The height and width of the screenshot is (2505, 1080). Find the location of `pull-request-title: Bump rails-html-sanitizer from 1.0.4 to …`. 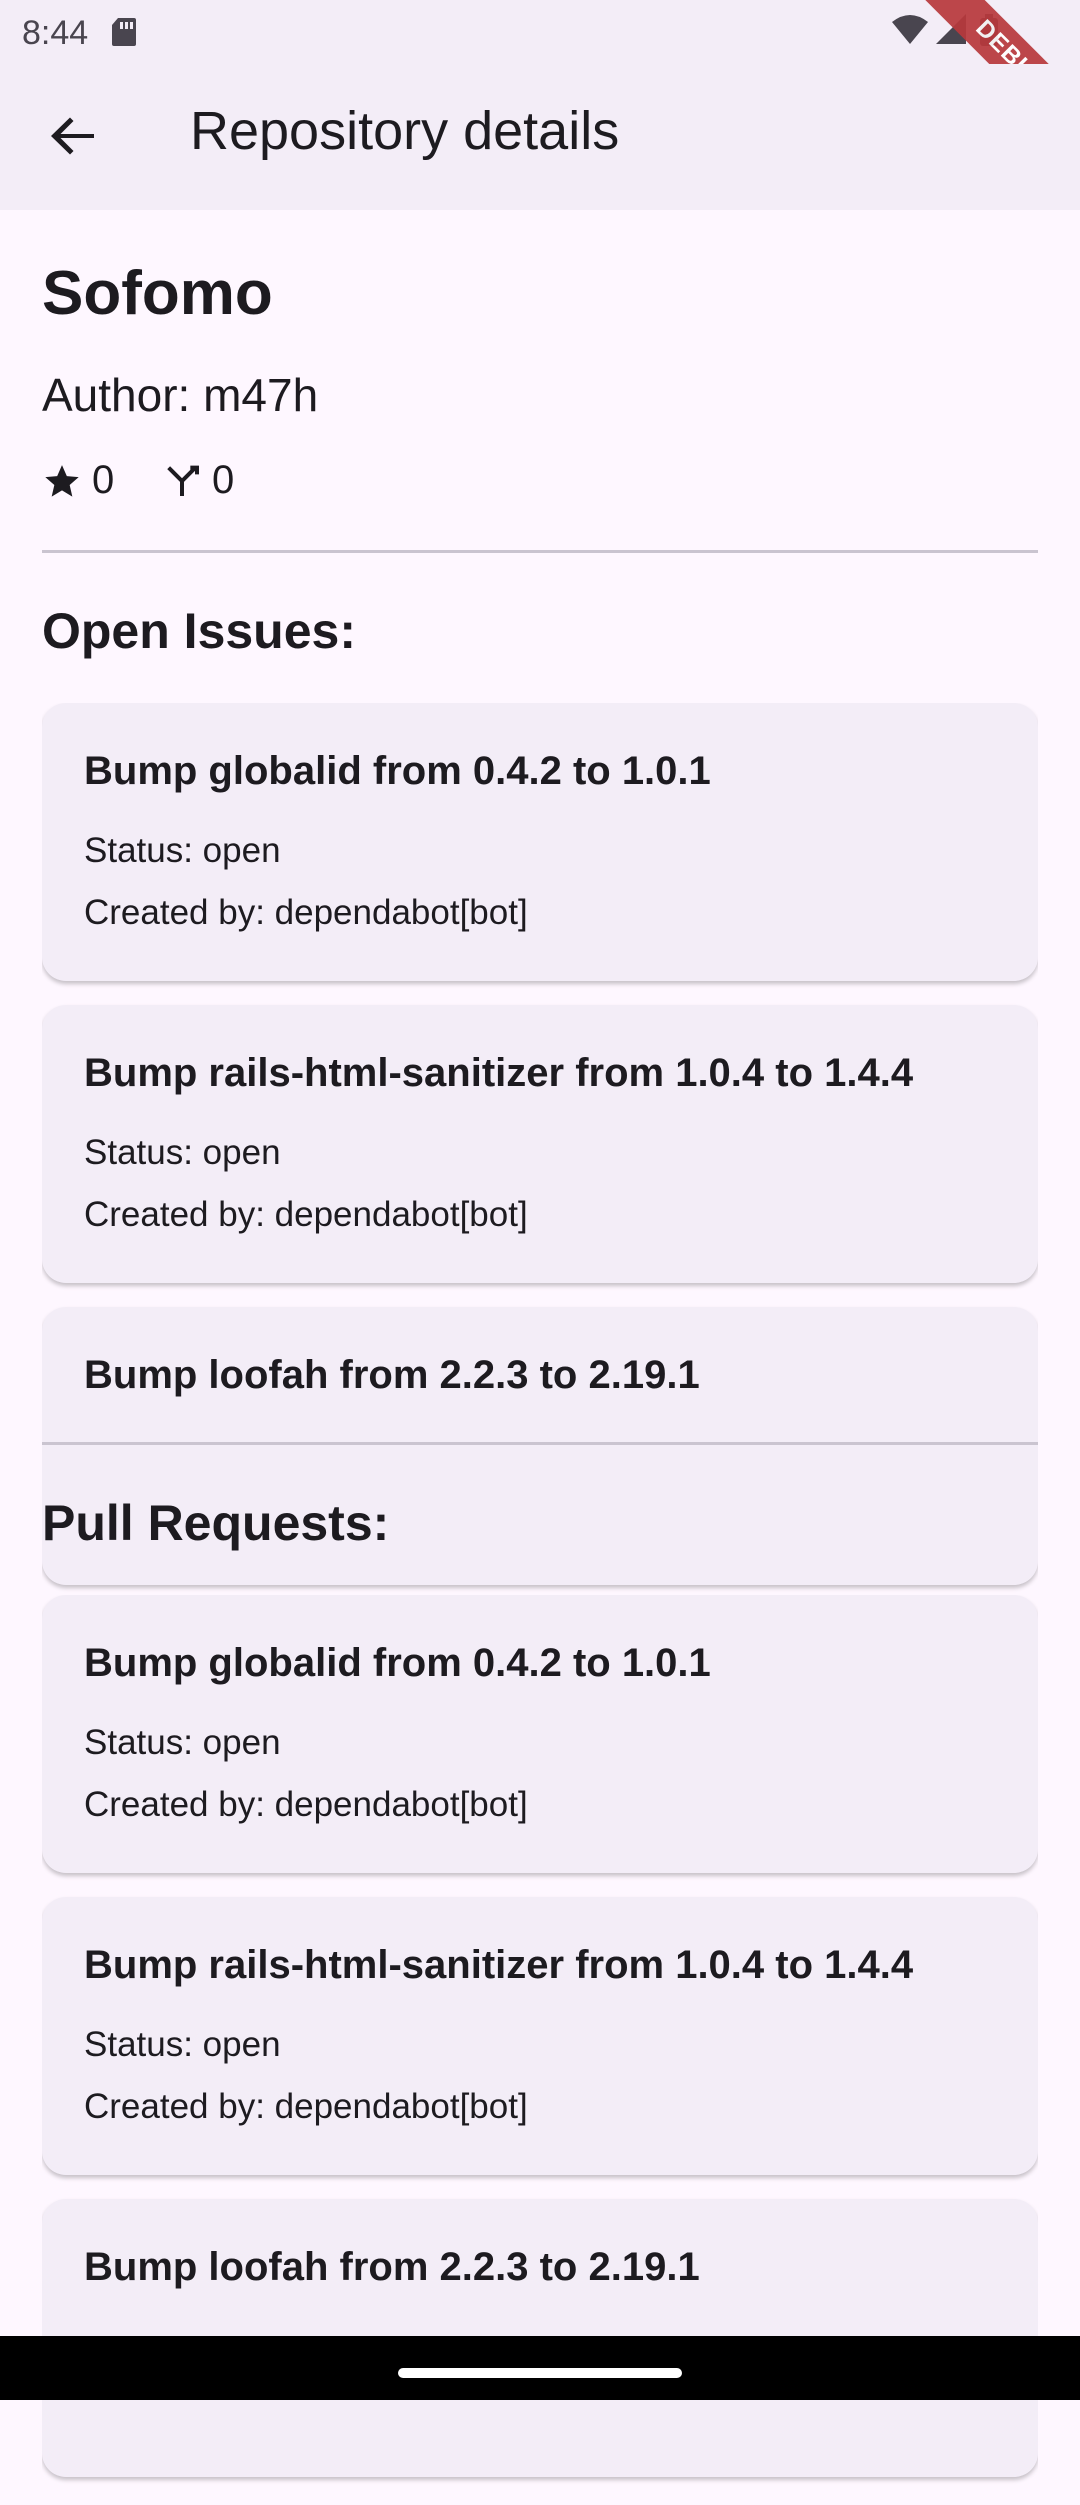

pull-request-title: Bump rails-html-sanitizer from 1.0.4 to … is located at coordinates (499, 1965).